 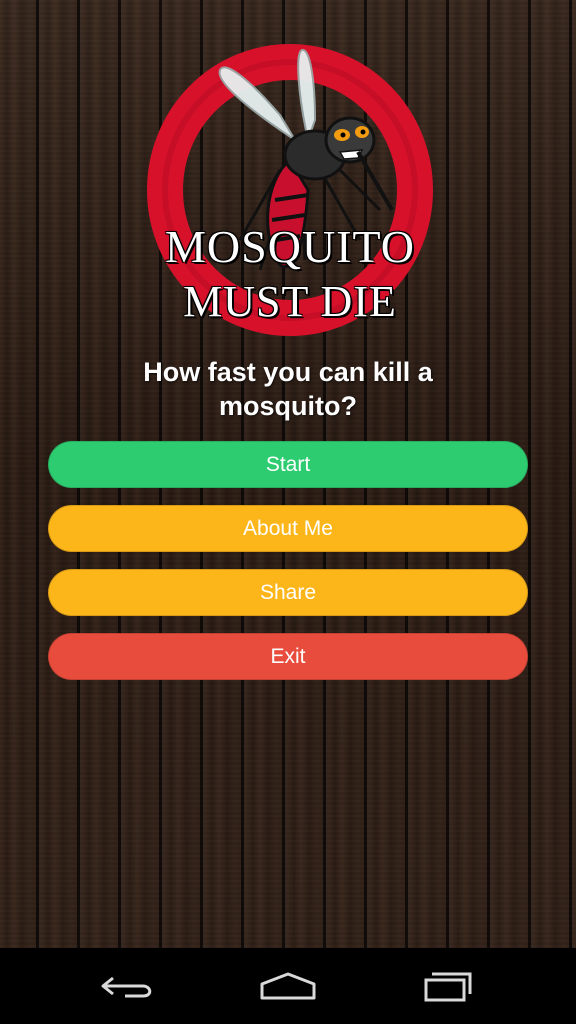 I want to click on about-me-button-label: About Me, so click(x=288, y=528).